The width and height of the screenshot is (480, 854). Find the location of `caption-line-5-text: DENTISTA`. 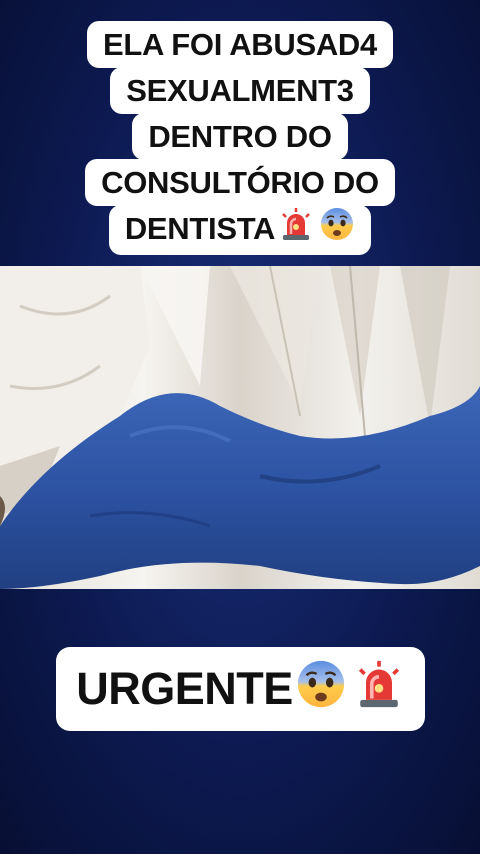

caption-line-5-text: DENTISTA is located at coordinates (200, 228).